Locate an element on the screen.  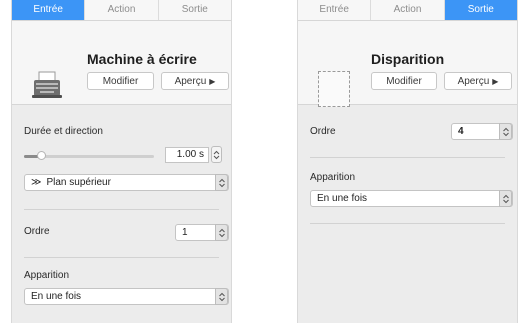
direction-value: ≫ Plan supérieur is located at coordinates (71, 182).